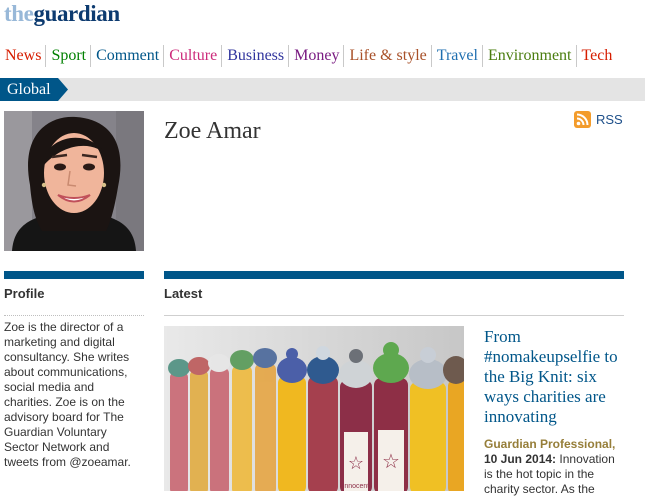 The height and width of the screenshot is (497, 645). What do you see at coordinates (356, 486) in the screenshot?
I see `bottle-label: innocent` at bounding box center [356, 486].